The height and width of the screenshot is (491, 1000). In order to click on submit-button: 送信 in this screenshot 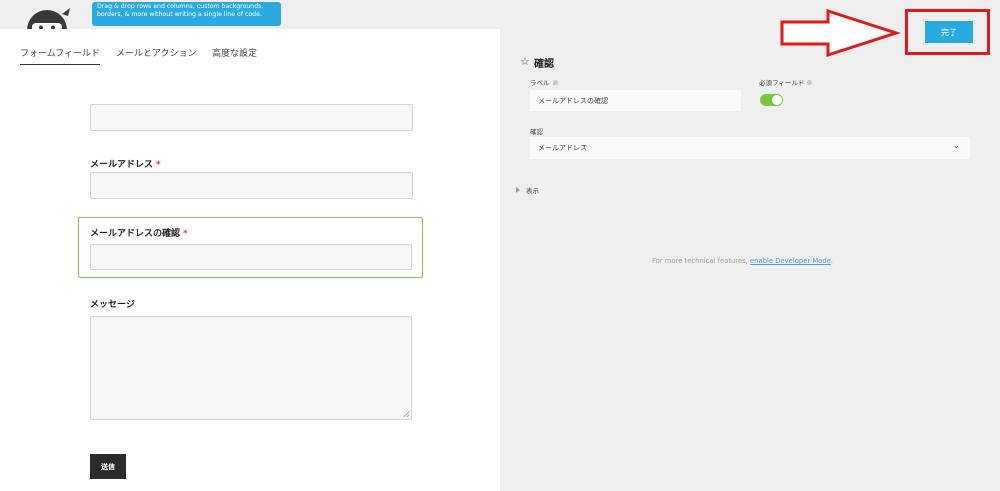, I will do `click(108, 466)`.